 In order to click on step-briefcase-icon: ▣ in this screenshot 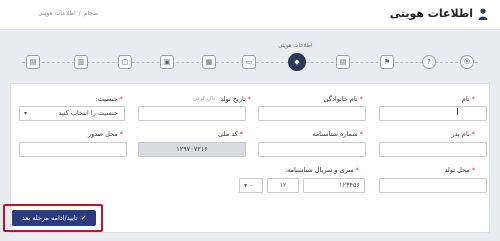, I will do `click(167, 62)`.